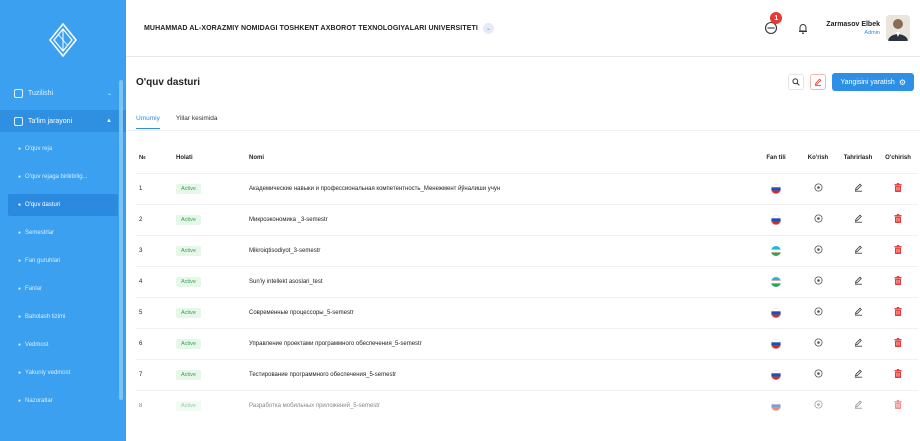 The image size is (920, 441). Describe the element at coordinates (776, 281) in the screenshot. I see `uzbek-flag-icon` at that location.